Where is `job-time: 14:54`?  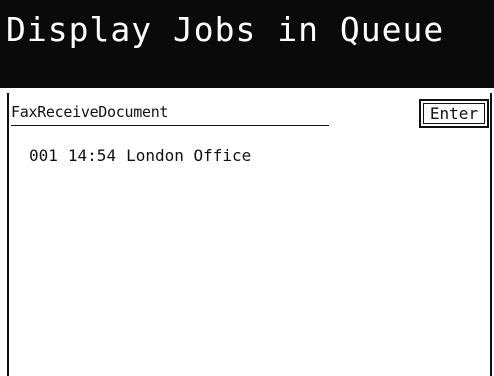
job-time: 14:54 is located at coordinates (92, 155).